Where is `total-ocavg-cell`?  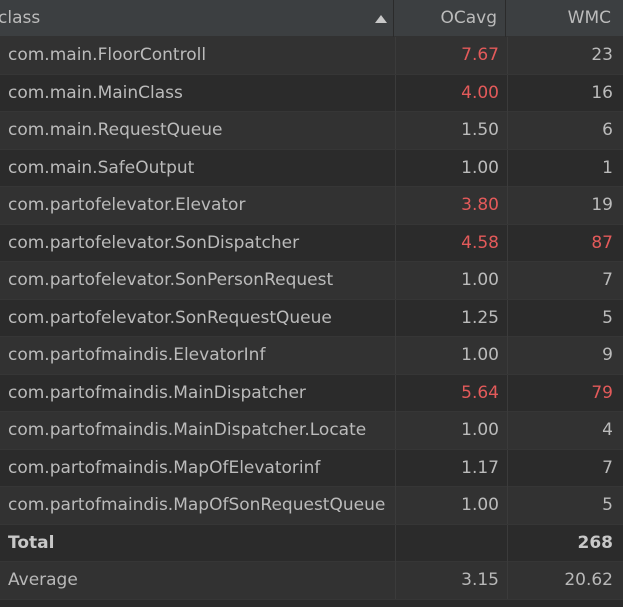 total-ocavg-cell is located at coordinates (452, 543).